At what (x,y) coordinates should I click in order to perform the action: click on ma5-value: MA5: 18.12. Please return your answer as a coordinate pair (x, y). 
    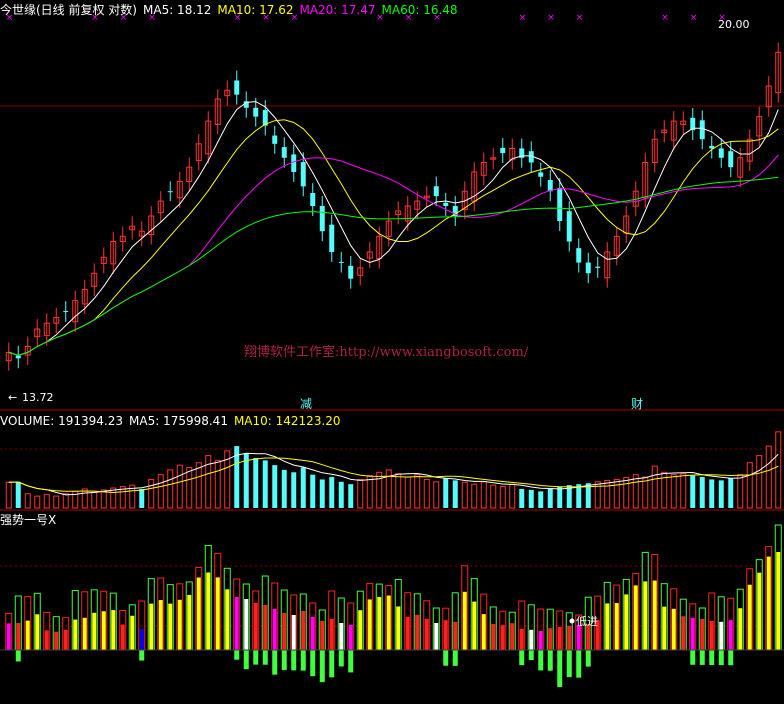
    Looking at the image, I should click on (177, 10).